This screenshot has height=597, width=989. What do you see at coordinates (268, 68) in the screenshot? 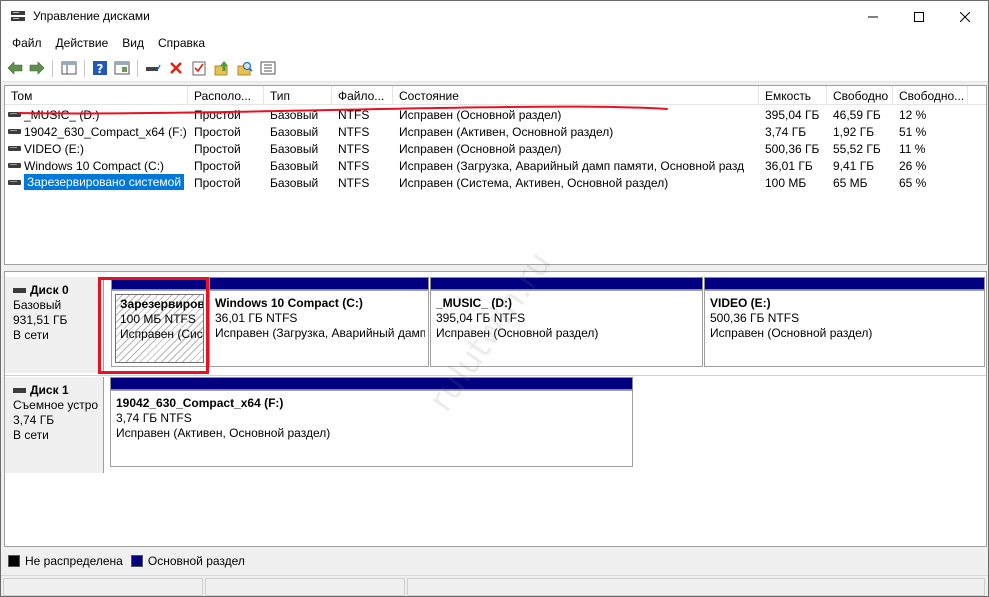
I see `properties-button` at bounding box center [268, 68].